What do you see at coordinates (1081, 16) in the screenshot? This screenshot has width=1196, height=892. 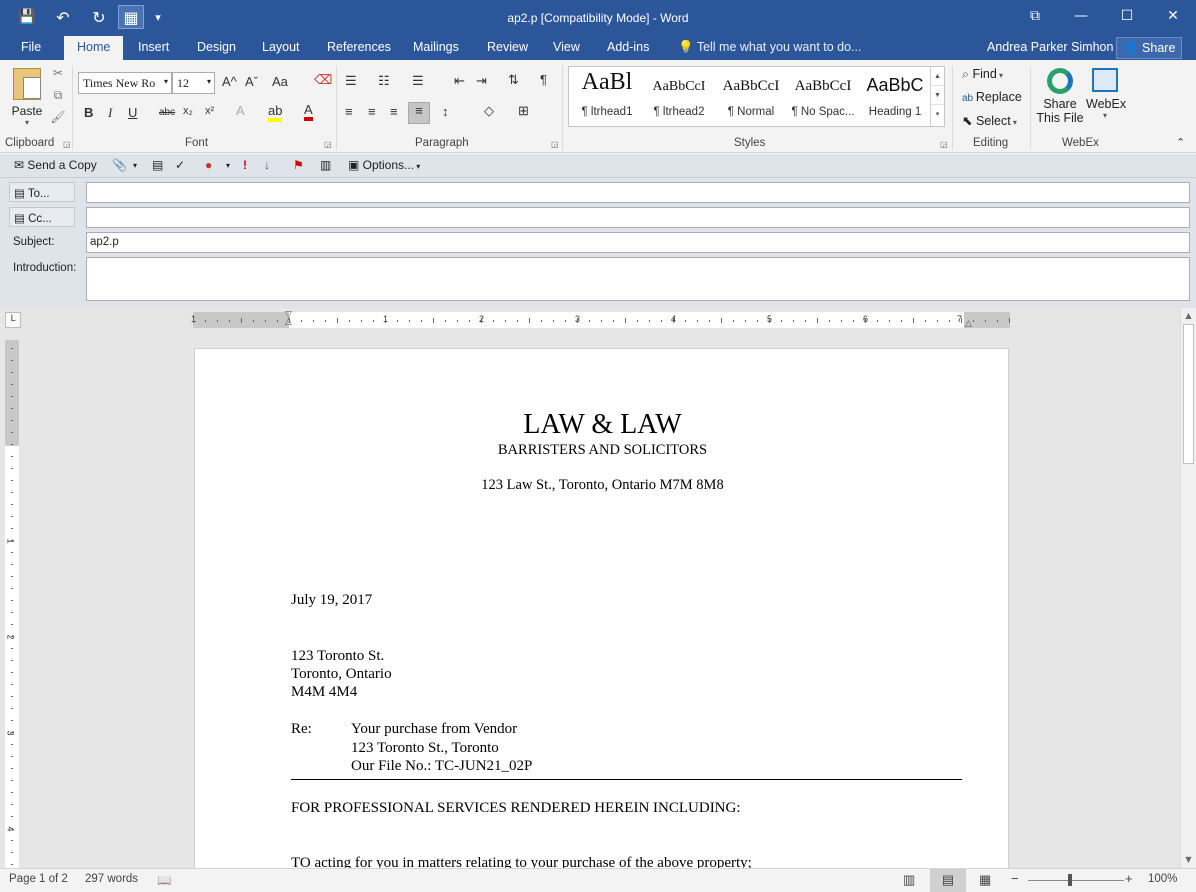 I see `minimize-button: —` at bounding box center [1081, 16].